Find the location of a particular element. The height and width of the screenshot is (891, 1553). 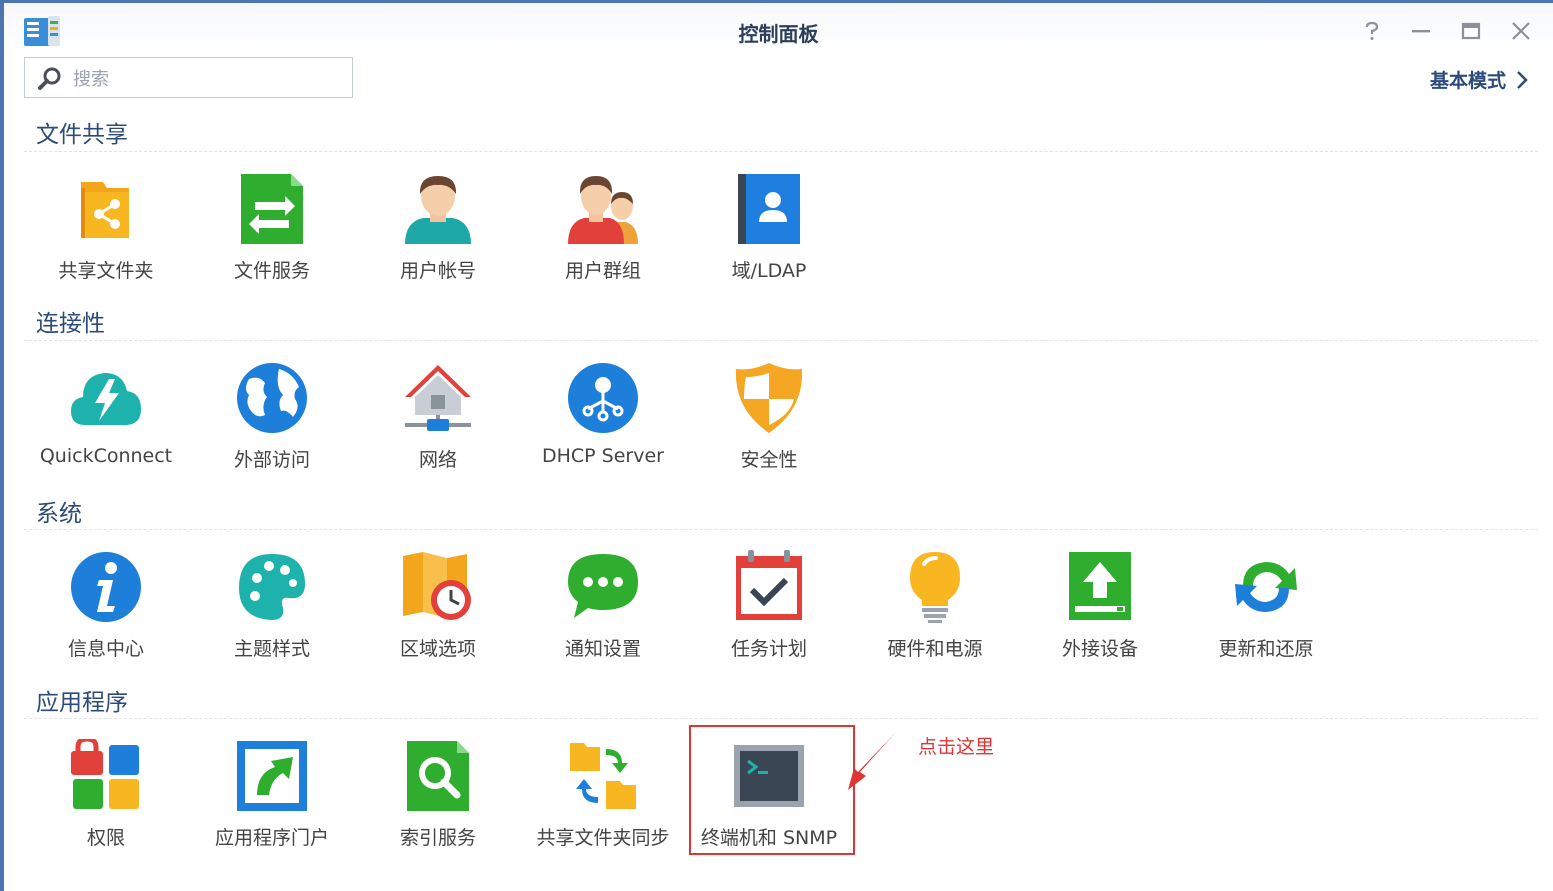

contact-book-icon is located at coordinates (769, 209).